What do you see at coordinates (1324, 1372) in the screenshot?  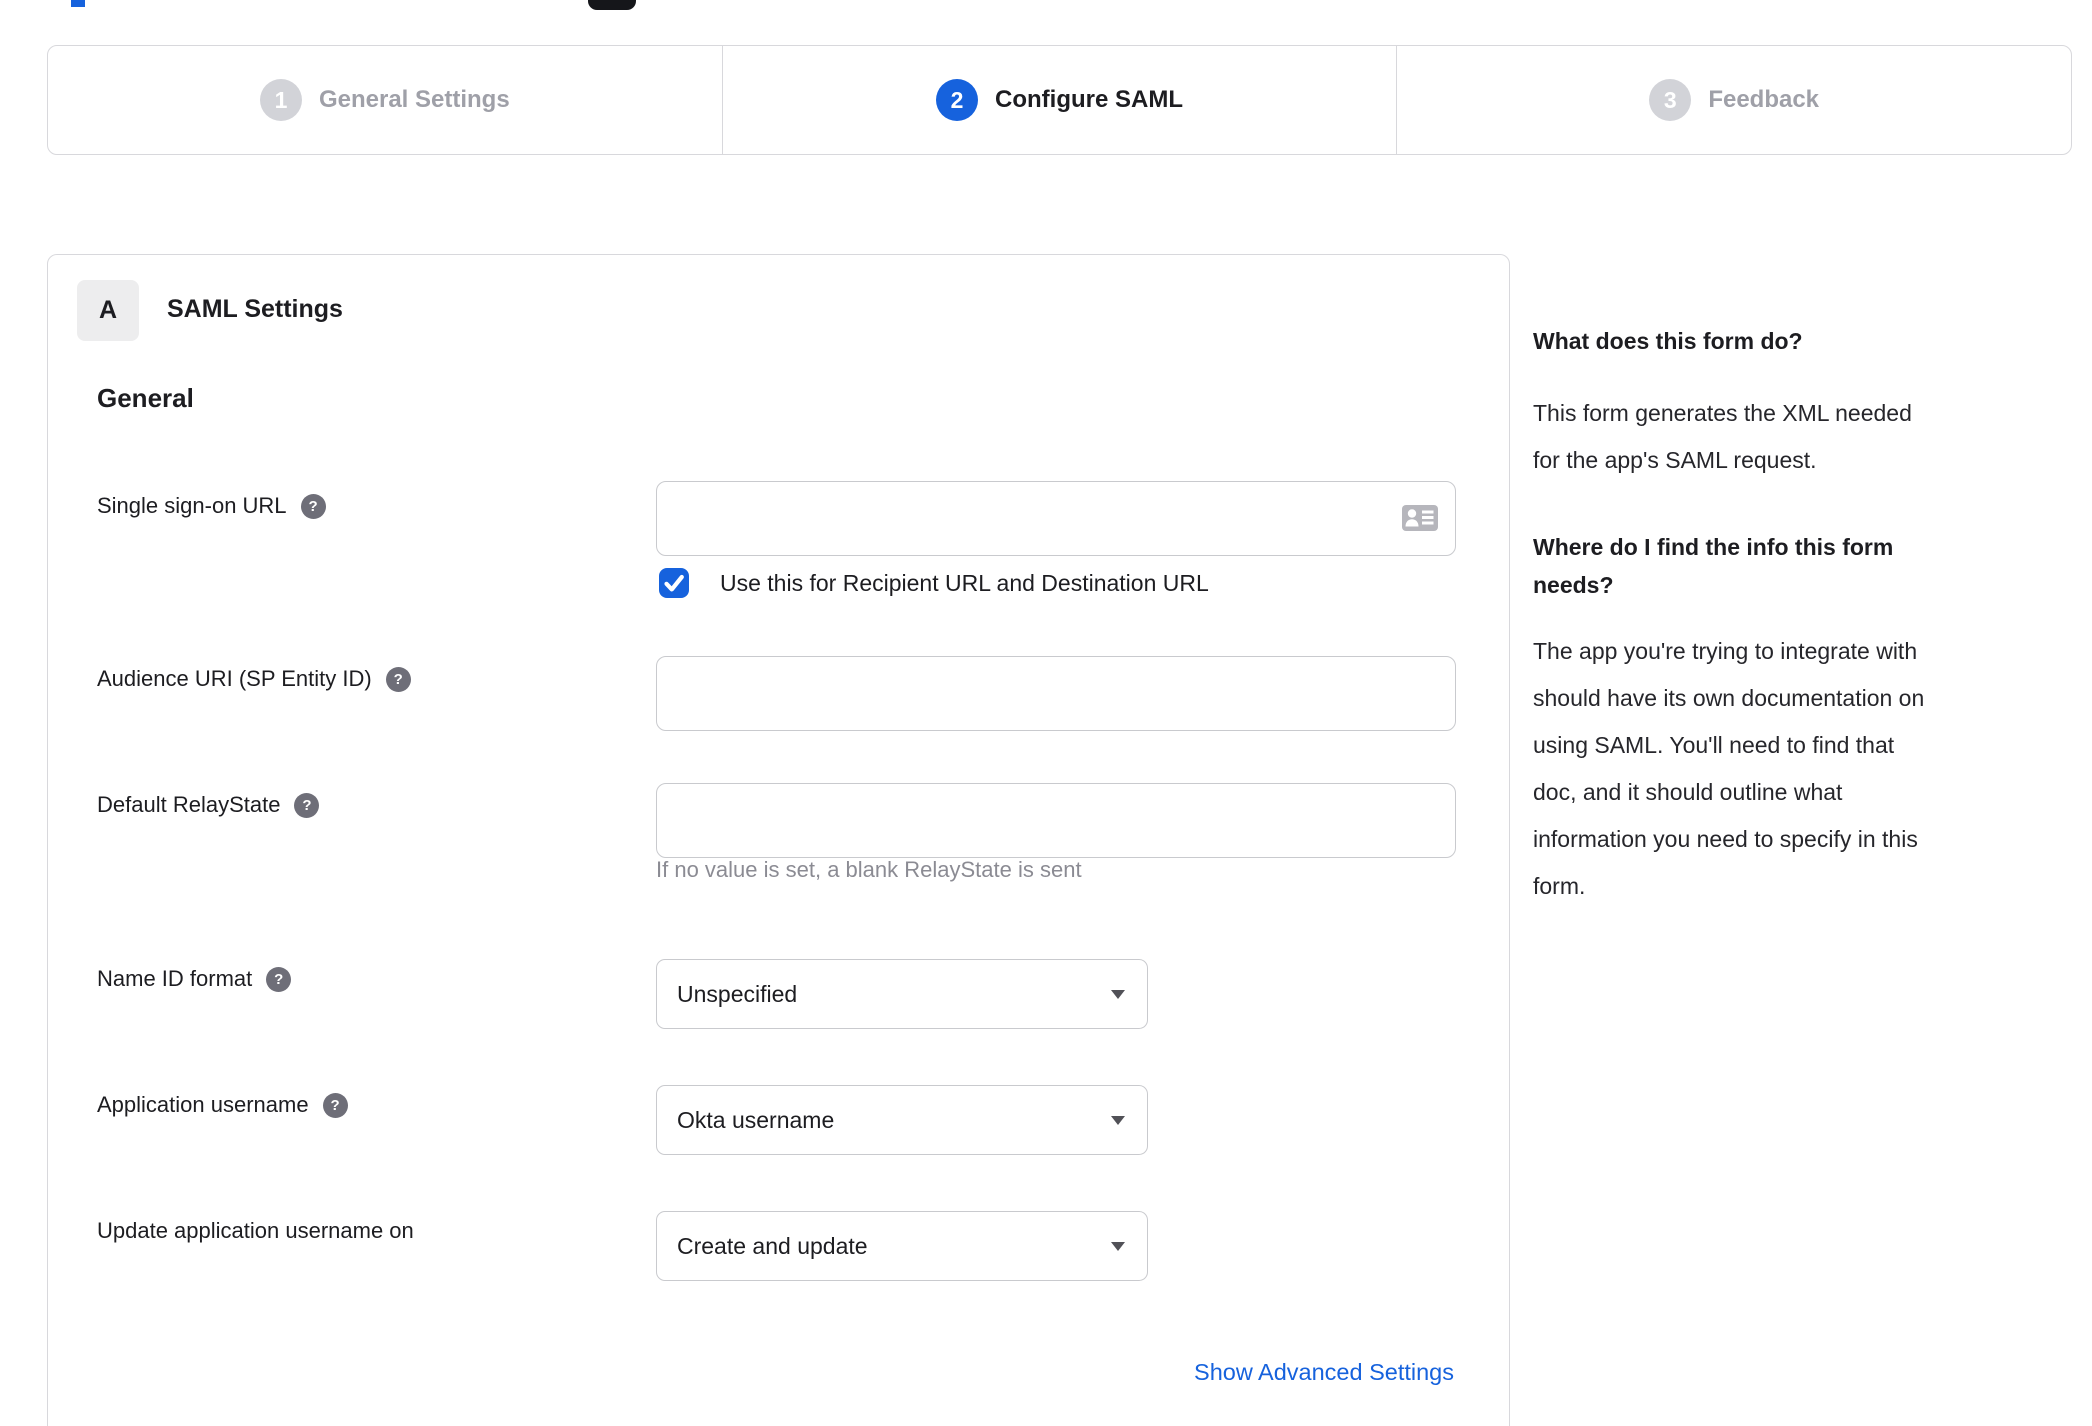 I see `show-advanced-settings-link: Show Advanced Settings` at bounding box center [1324, 1372].